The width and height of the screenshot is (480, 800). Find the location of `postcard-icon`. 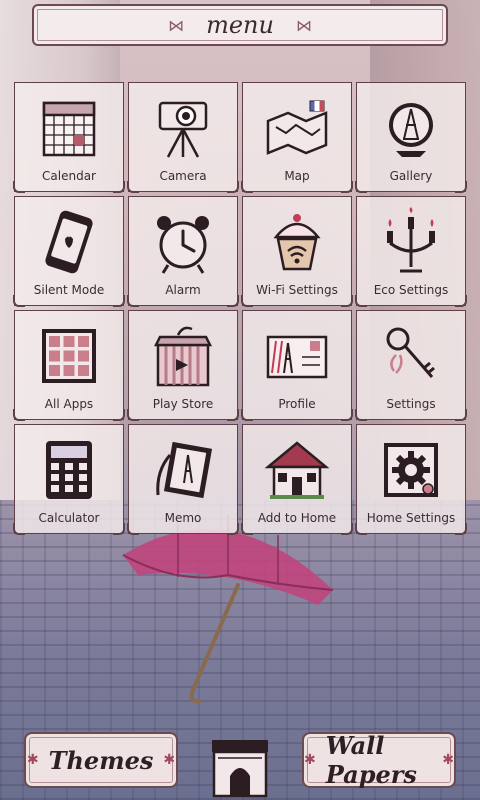

postcard-icon is located at coordinates (297, 357).